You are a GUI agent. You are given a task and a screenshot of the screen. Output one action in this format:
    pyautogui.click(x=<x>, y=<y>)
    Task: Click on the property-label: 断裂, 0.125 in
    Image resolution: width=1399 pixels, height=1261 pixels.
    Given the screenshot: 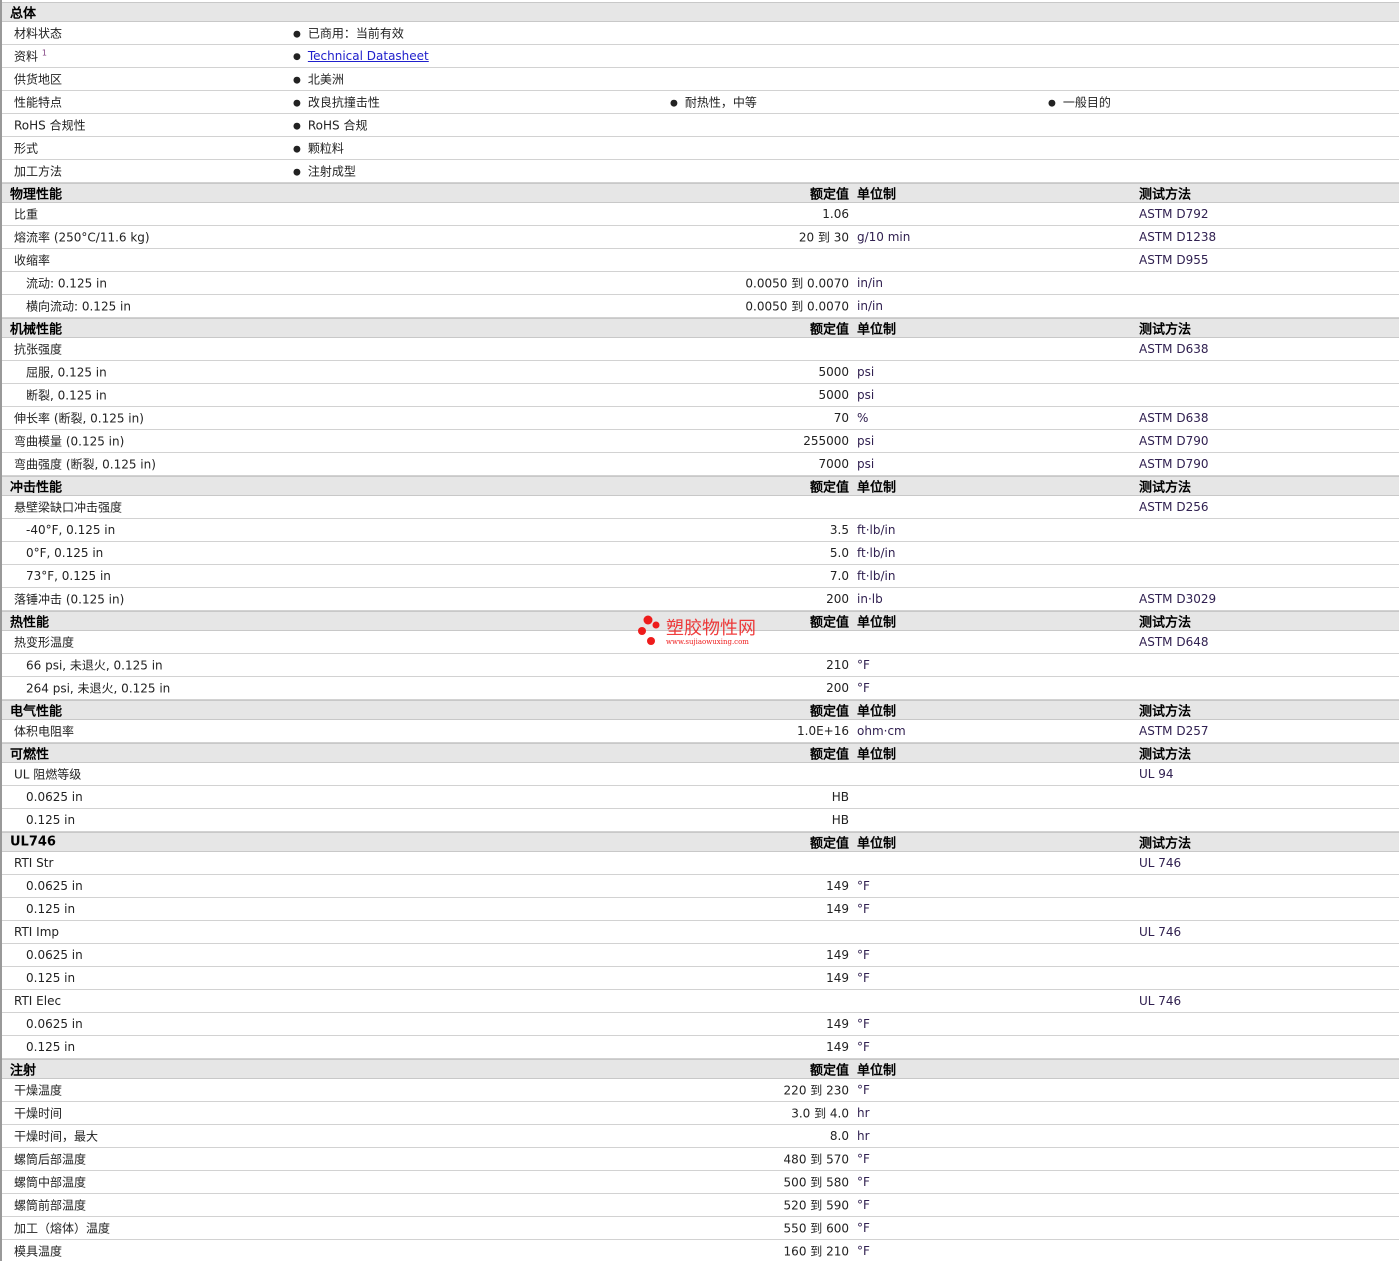 What is the action you would take?
    pyautogui.click(x=66, y=395)
    